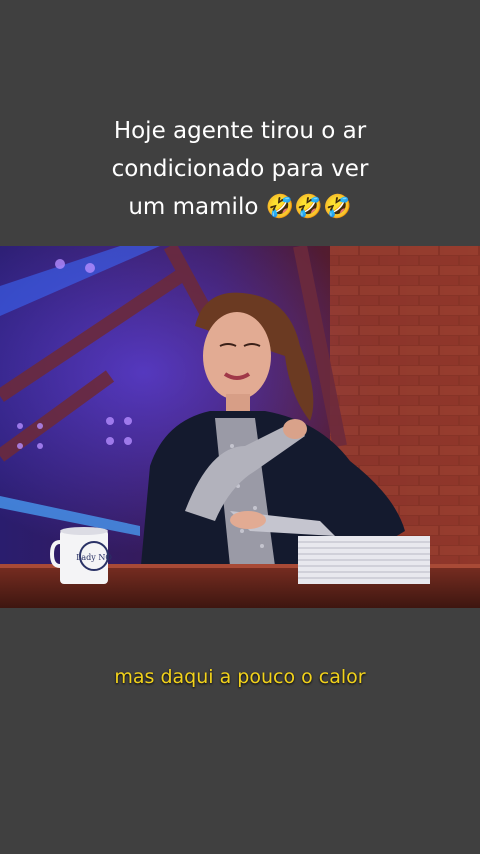 The width and height of the screenshot is (480, 854). I want to click on mug: Lady NO, so click(80, 555).